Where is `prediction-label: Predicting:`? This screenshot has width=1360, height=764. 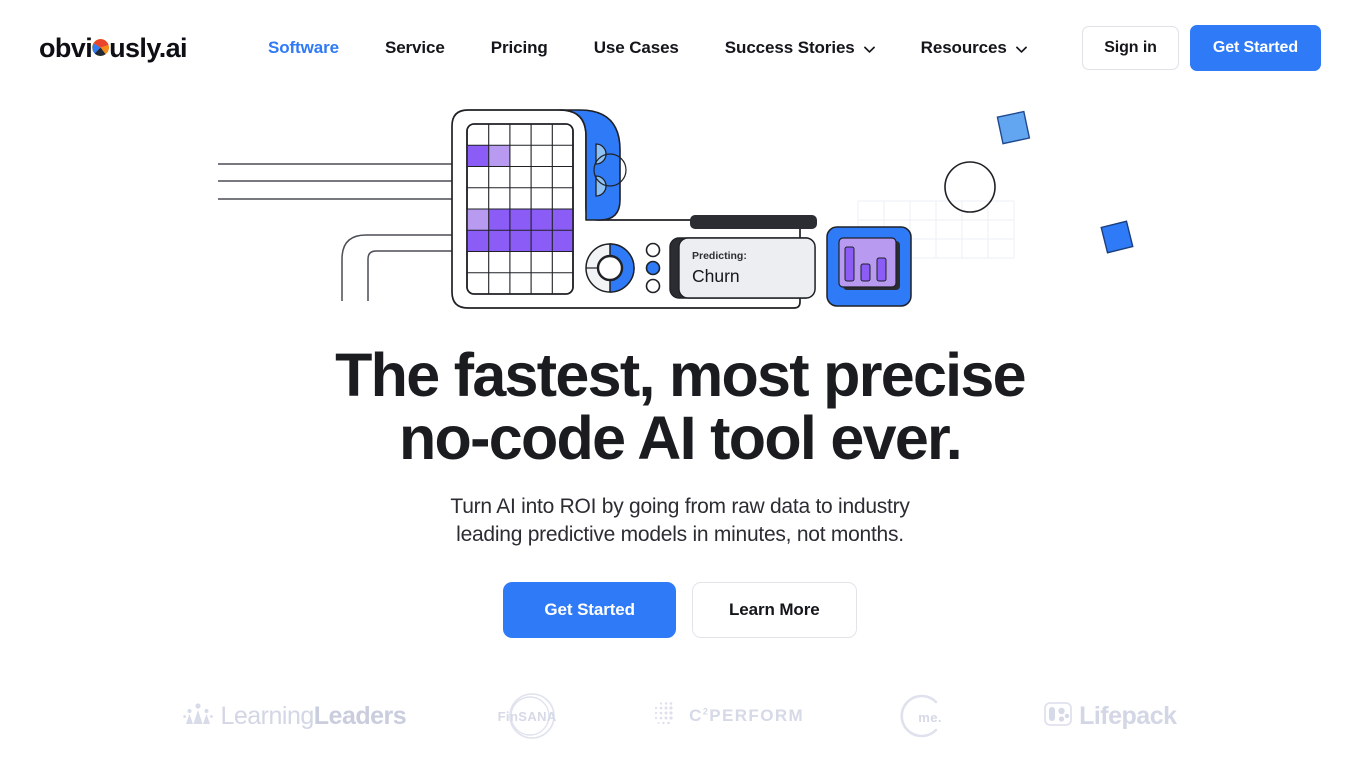 prediction-label: Predicting: is located at coordinates (719, 256).